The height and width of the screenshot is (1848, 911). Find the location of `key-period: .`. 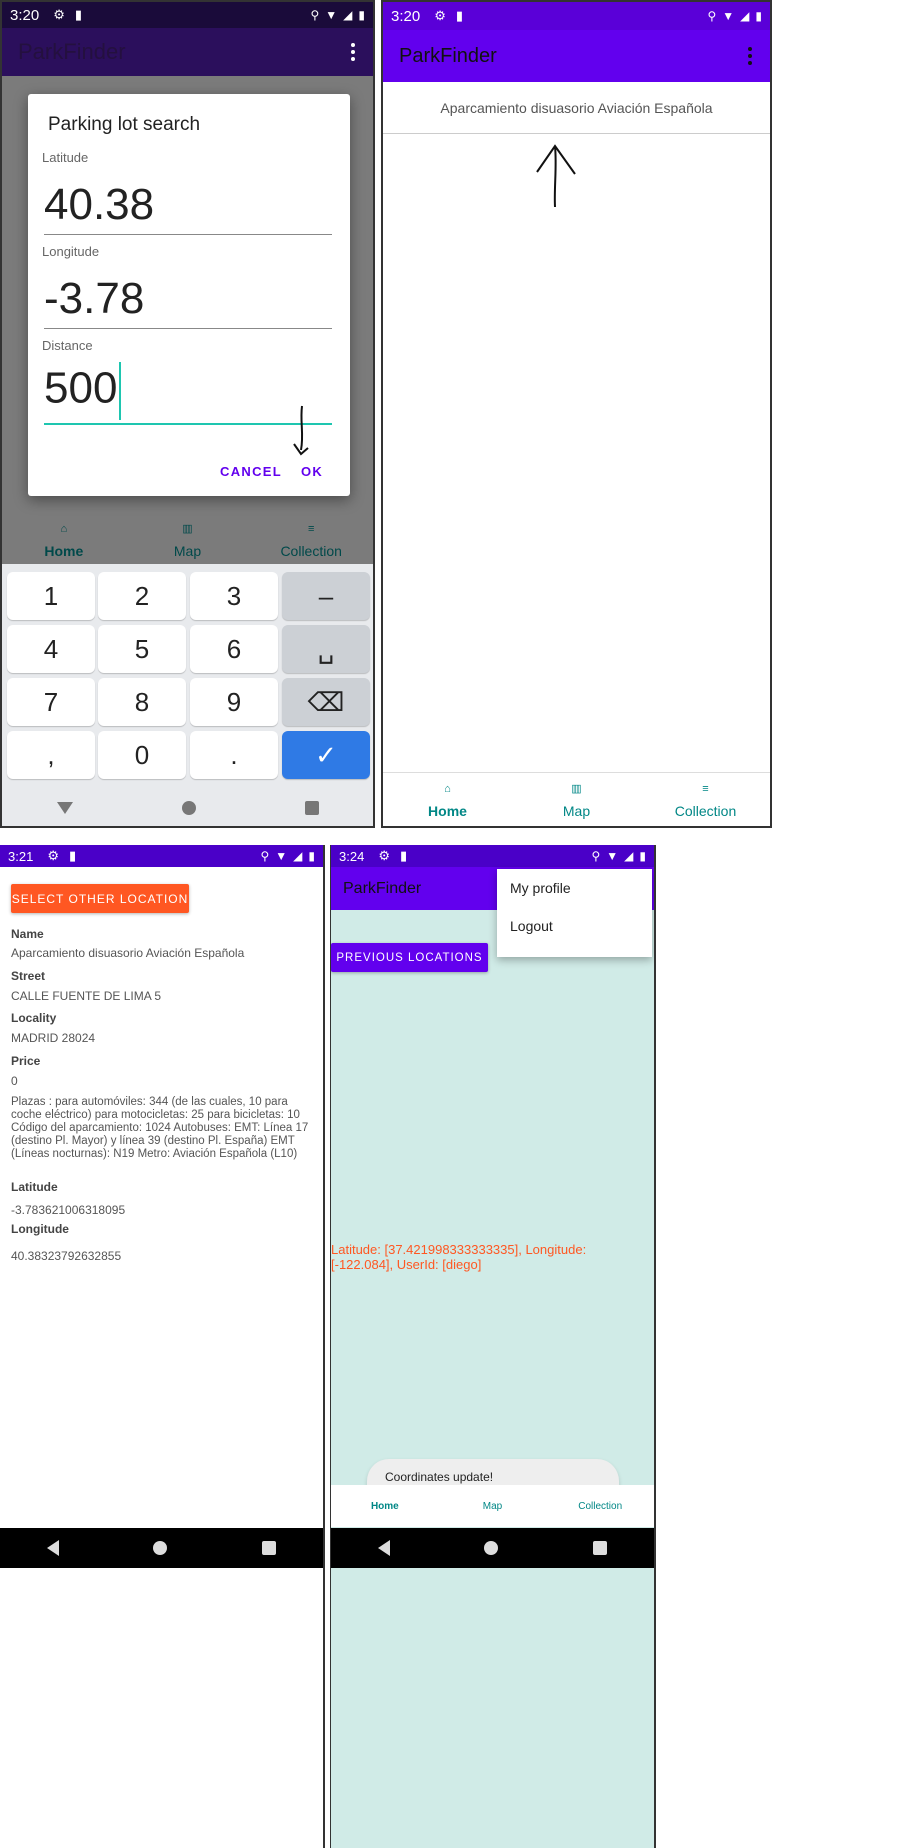

key-period: . is located at coordinates (234, 755).